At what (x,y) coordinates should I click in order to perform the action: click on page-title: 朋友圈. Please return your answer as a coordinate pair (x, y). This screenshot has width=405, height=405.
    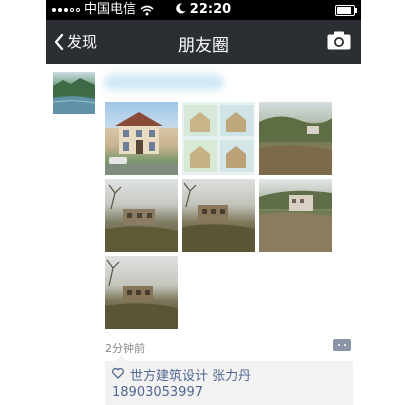
    Looking at the image, I should click on (203, 46).